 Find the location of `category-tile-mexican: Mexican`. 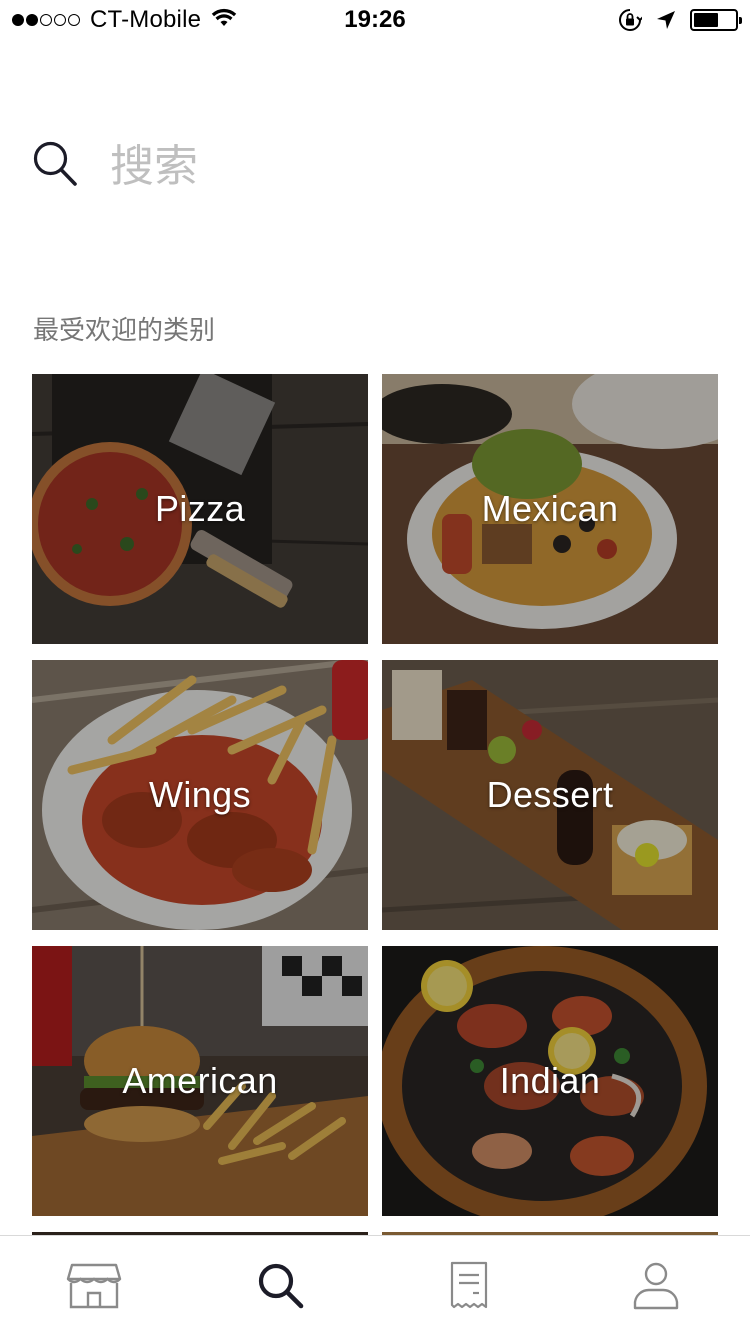

category-tile-mexican: Mexican is located at coordinates (550, 509).